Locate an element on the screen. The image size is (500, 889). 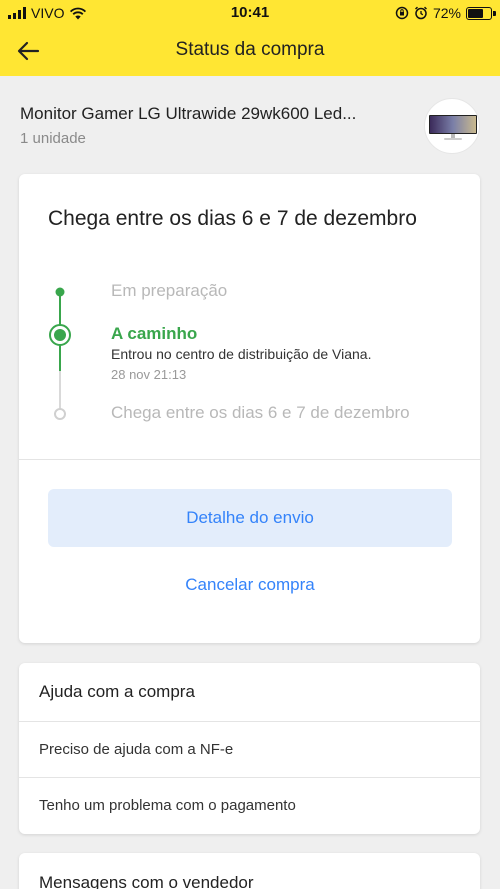
help-item-nfe: Preciso de ajuda com a NF-e is located at coordinates (249, 749).